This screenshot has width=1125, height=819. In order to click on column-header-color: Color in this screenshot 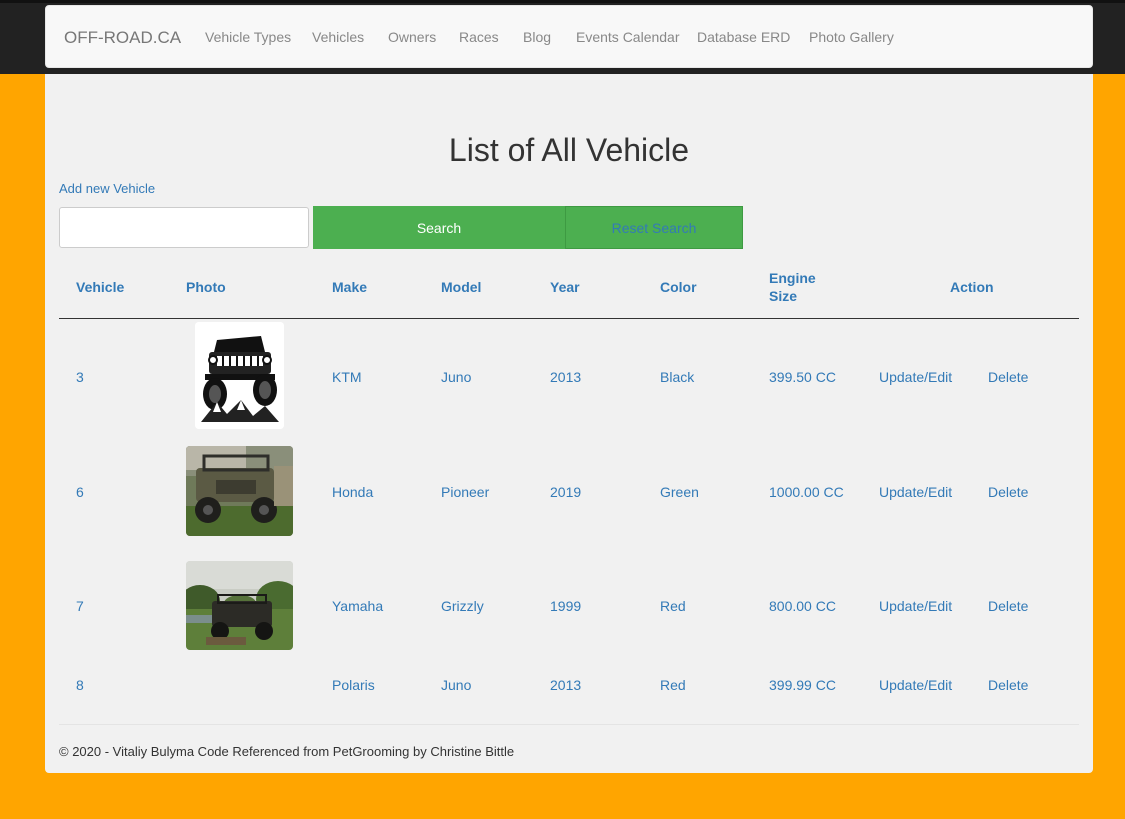, I will do `click(678, 287)`.